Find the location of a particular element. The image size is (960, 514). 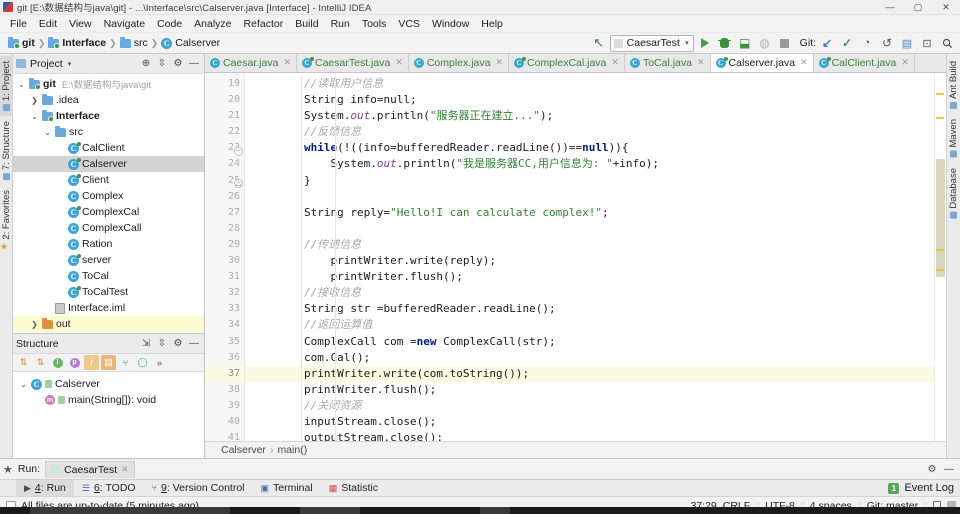

menu-item-refactor: Refactor is located at coordinates (264, 24).